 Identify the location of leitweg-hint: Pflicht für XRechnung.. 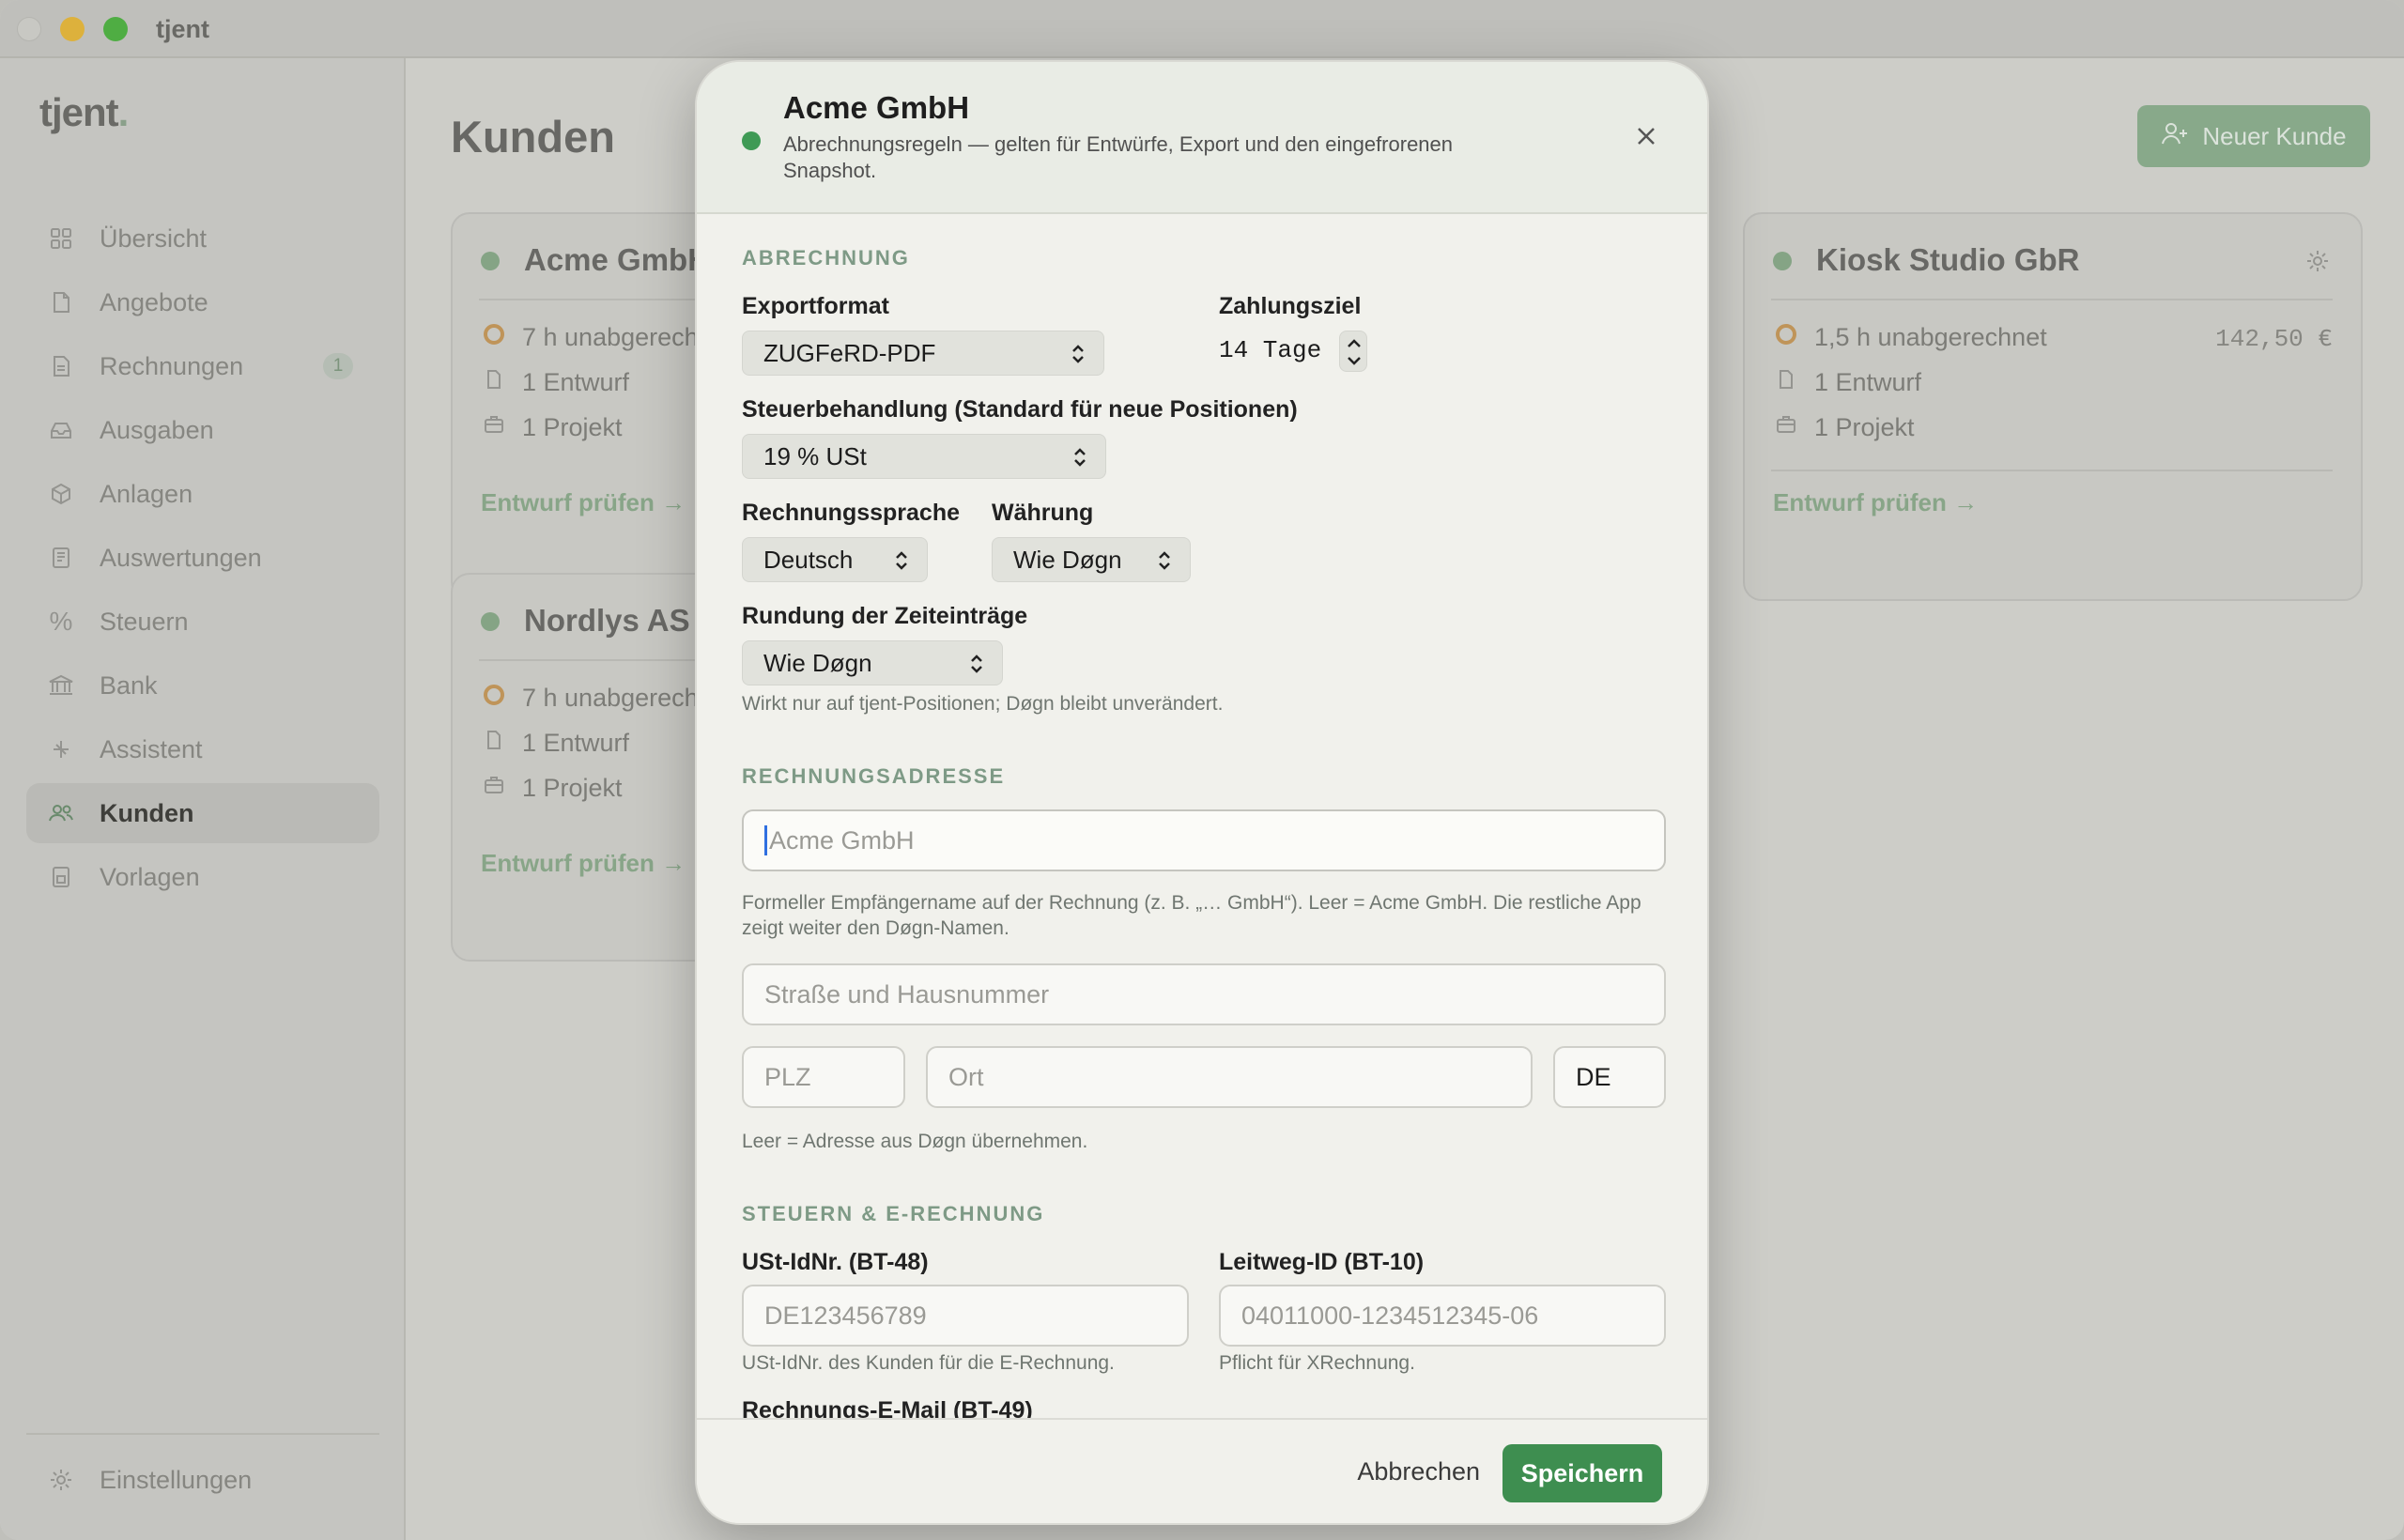
(1317, 1363).